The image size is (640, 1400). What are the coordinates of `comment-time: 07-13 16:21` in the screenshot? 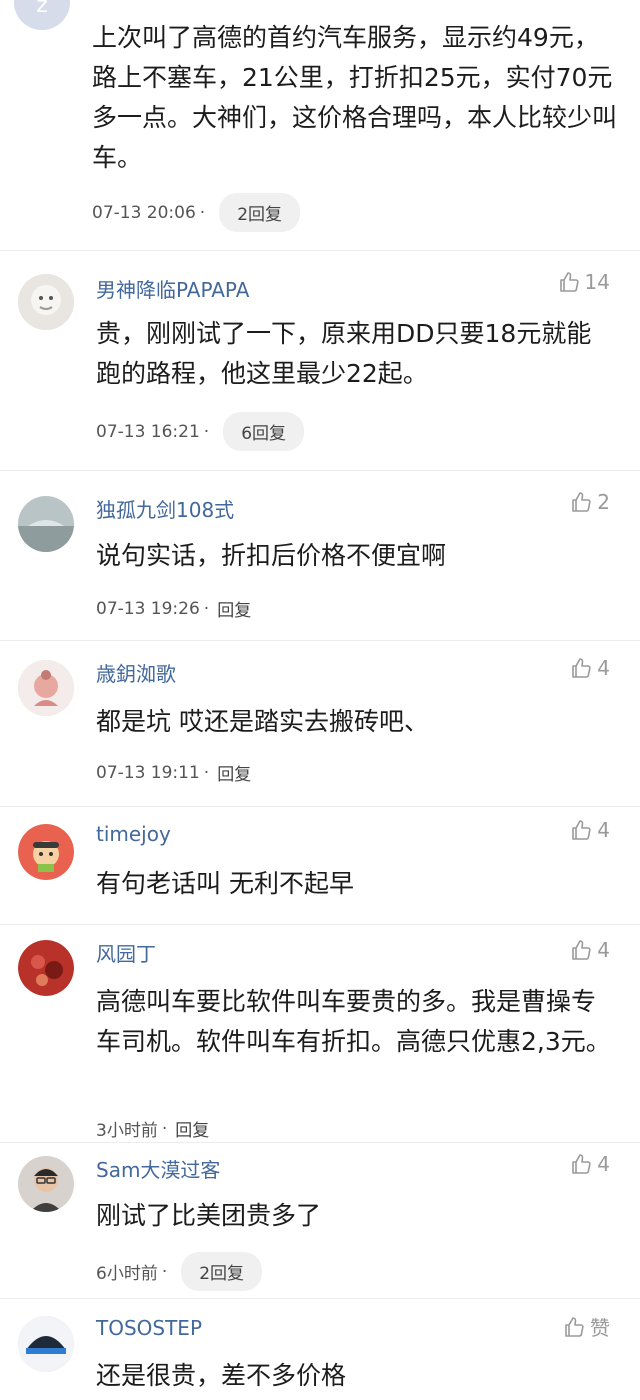 It's located at (148, 431).